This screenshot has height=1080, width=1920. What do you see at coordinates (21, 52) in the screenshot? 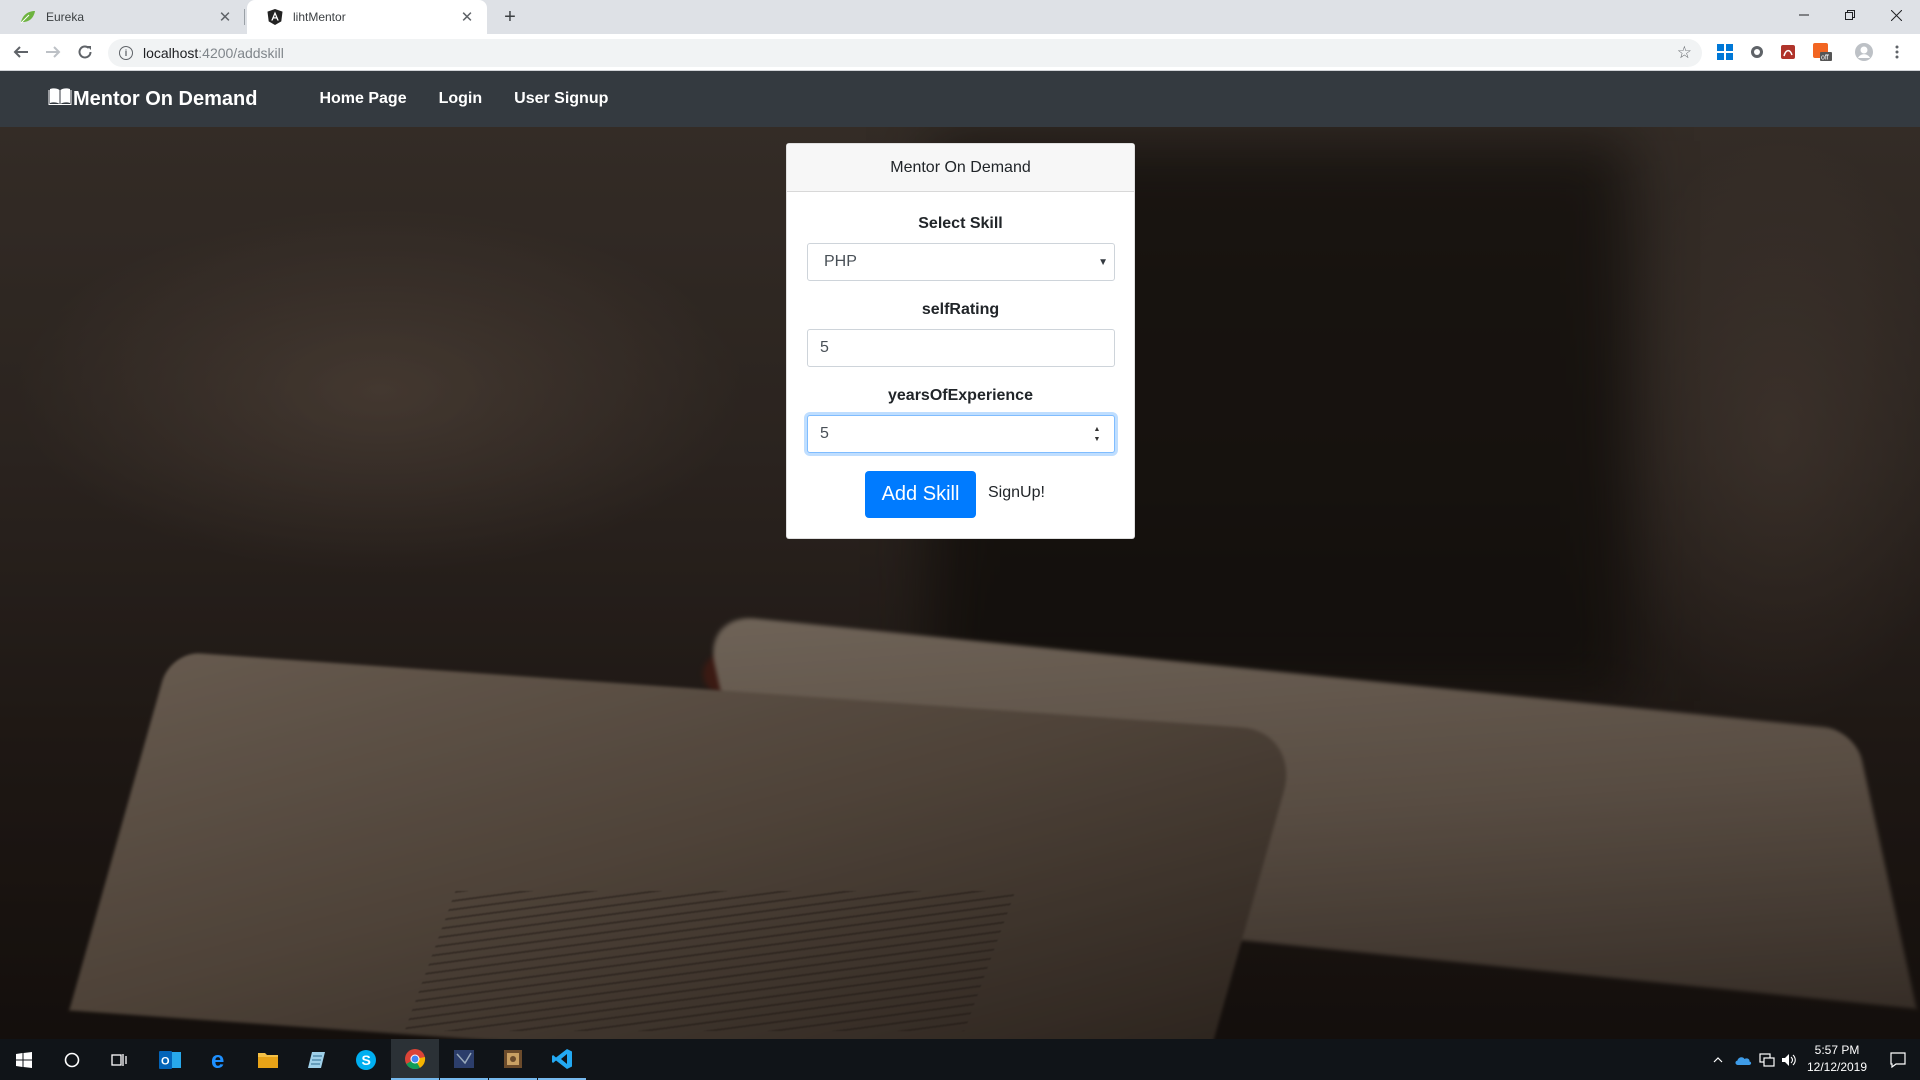
I see `back-arrow-icon` at bounding box center [21, 52].